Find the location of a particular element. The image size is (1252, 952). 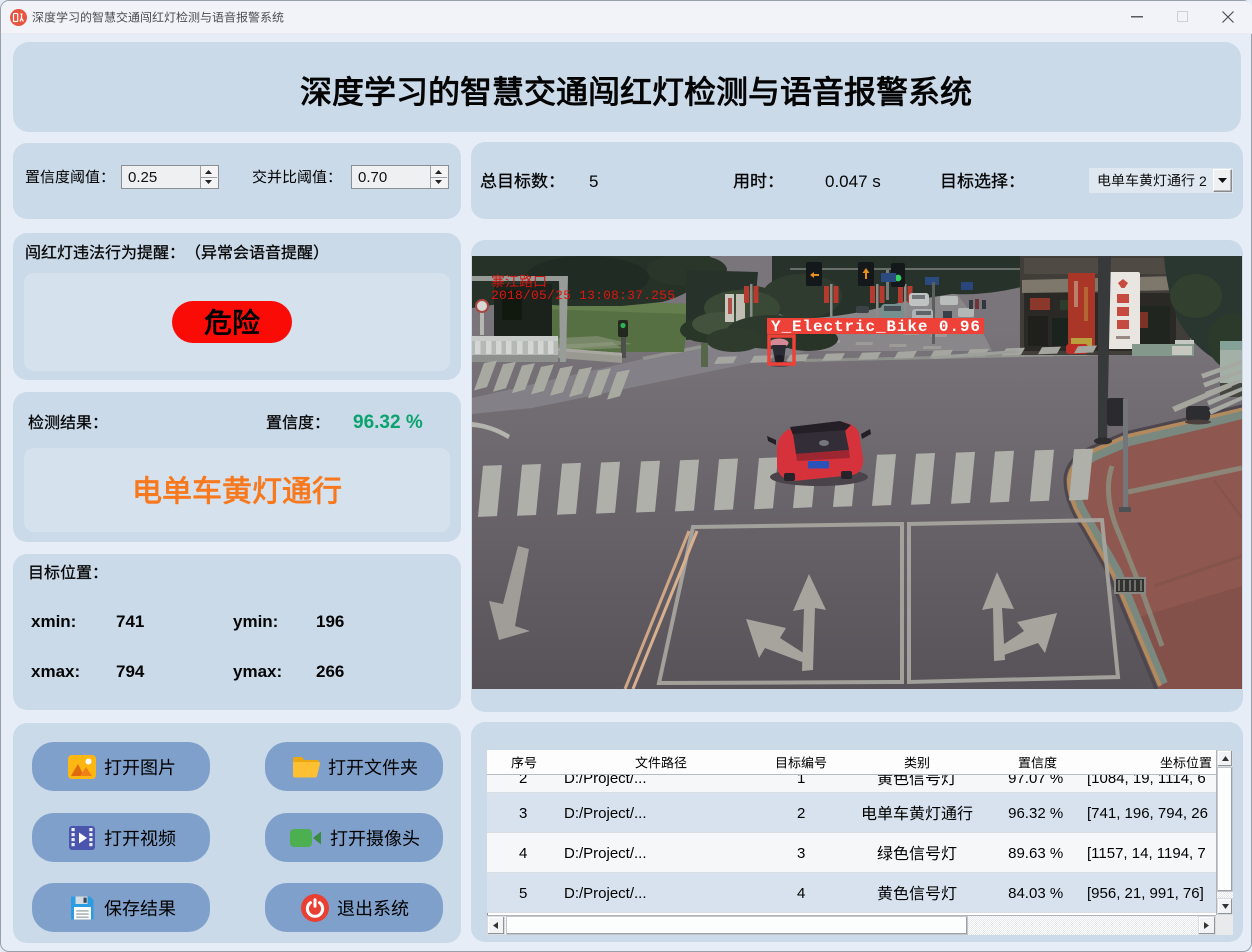

svg-text: 2018/05/25 13:08:37.255 is located at coordinates (583, 295).